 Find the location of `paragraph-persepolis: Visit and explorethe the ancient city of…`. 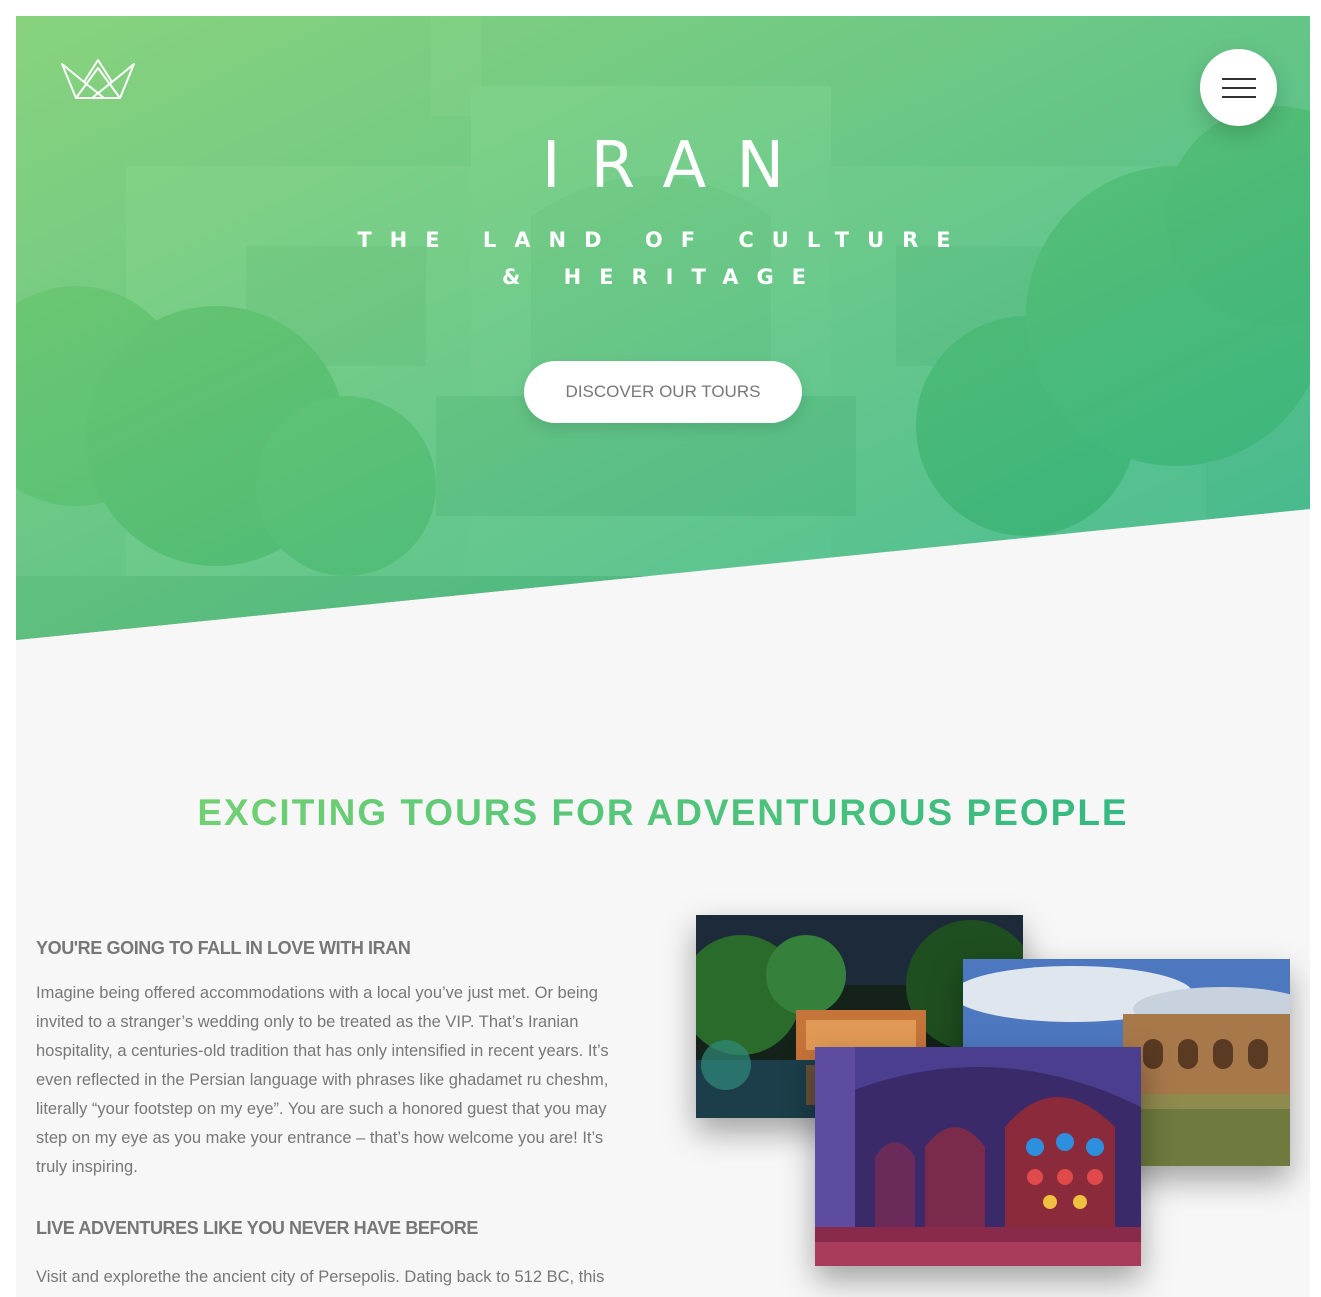

paragraph-persepolis: Visit and explorethe the ancient city of… is located at coordinates (320, 1277).